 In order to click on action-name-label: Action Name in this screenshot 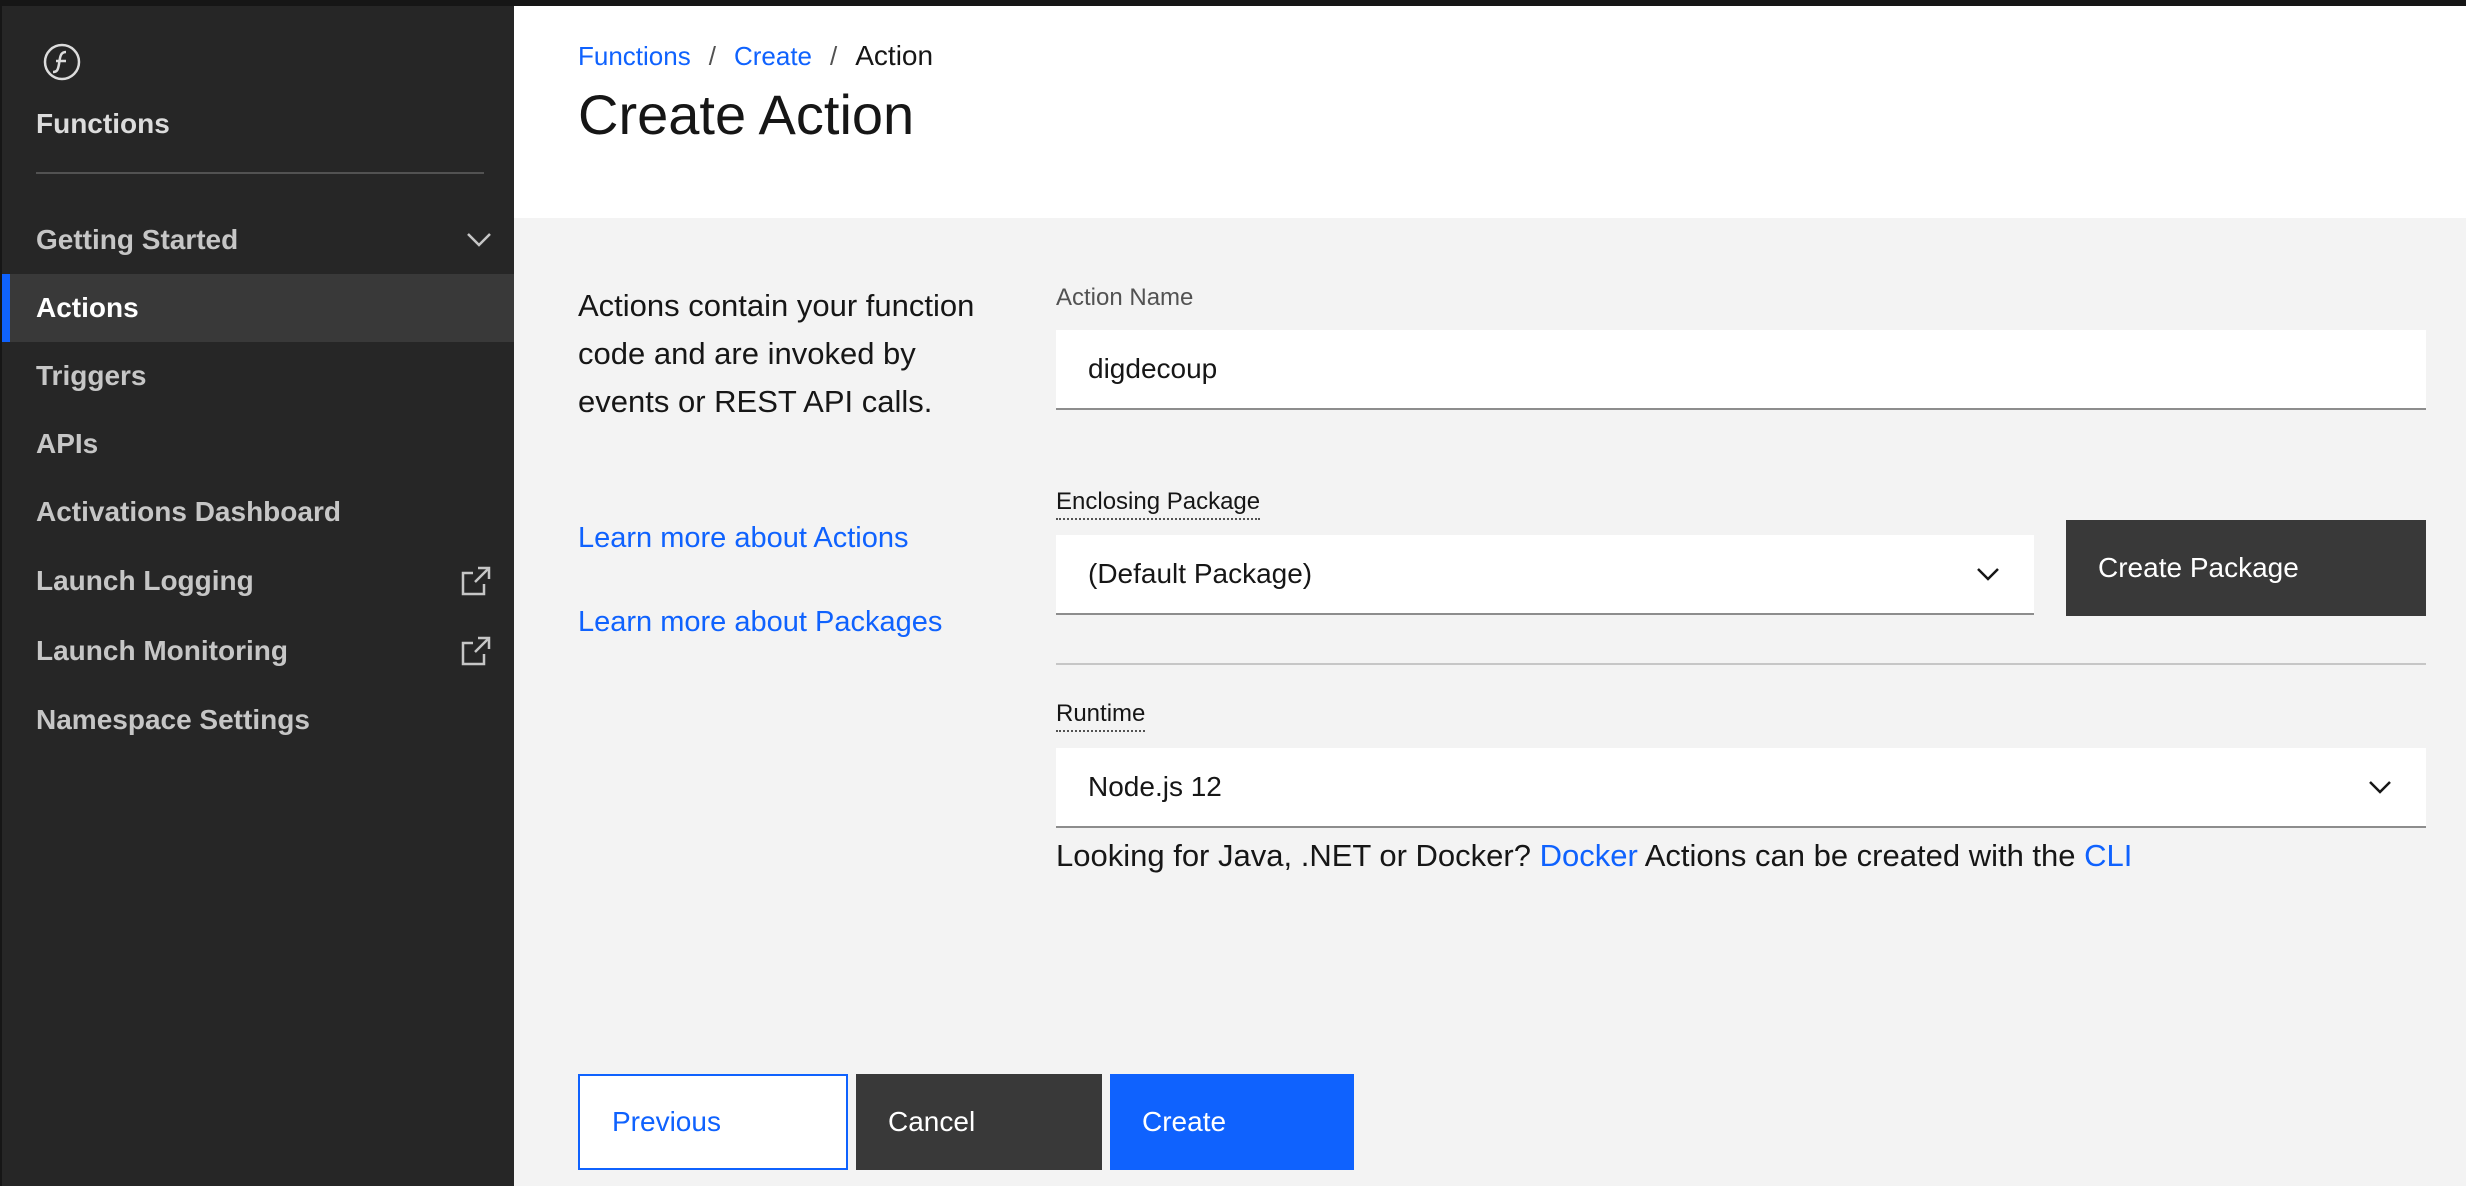, I will do `click(1125, 297)`.